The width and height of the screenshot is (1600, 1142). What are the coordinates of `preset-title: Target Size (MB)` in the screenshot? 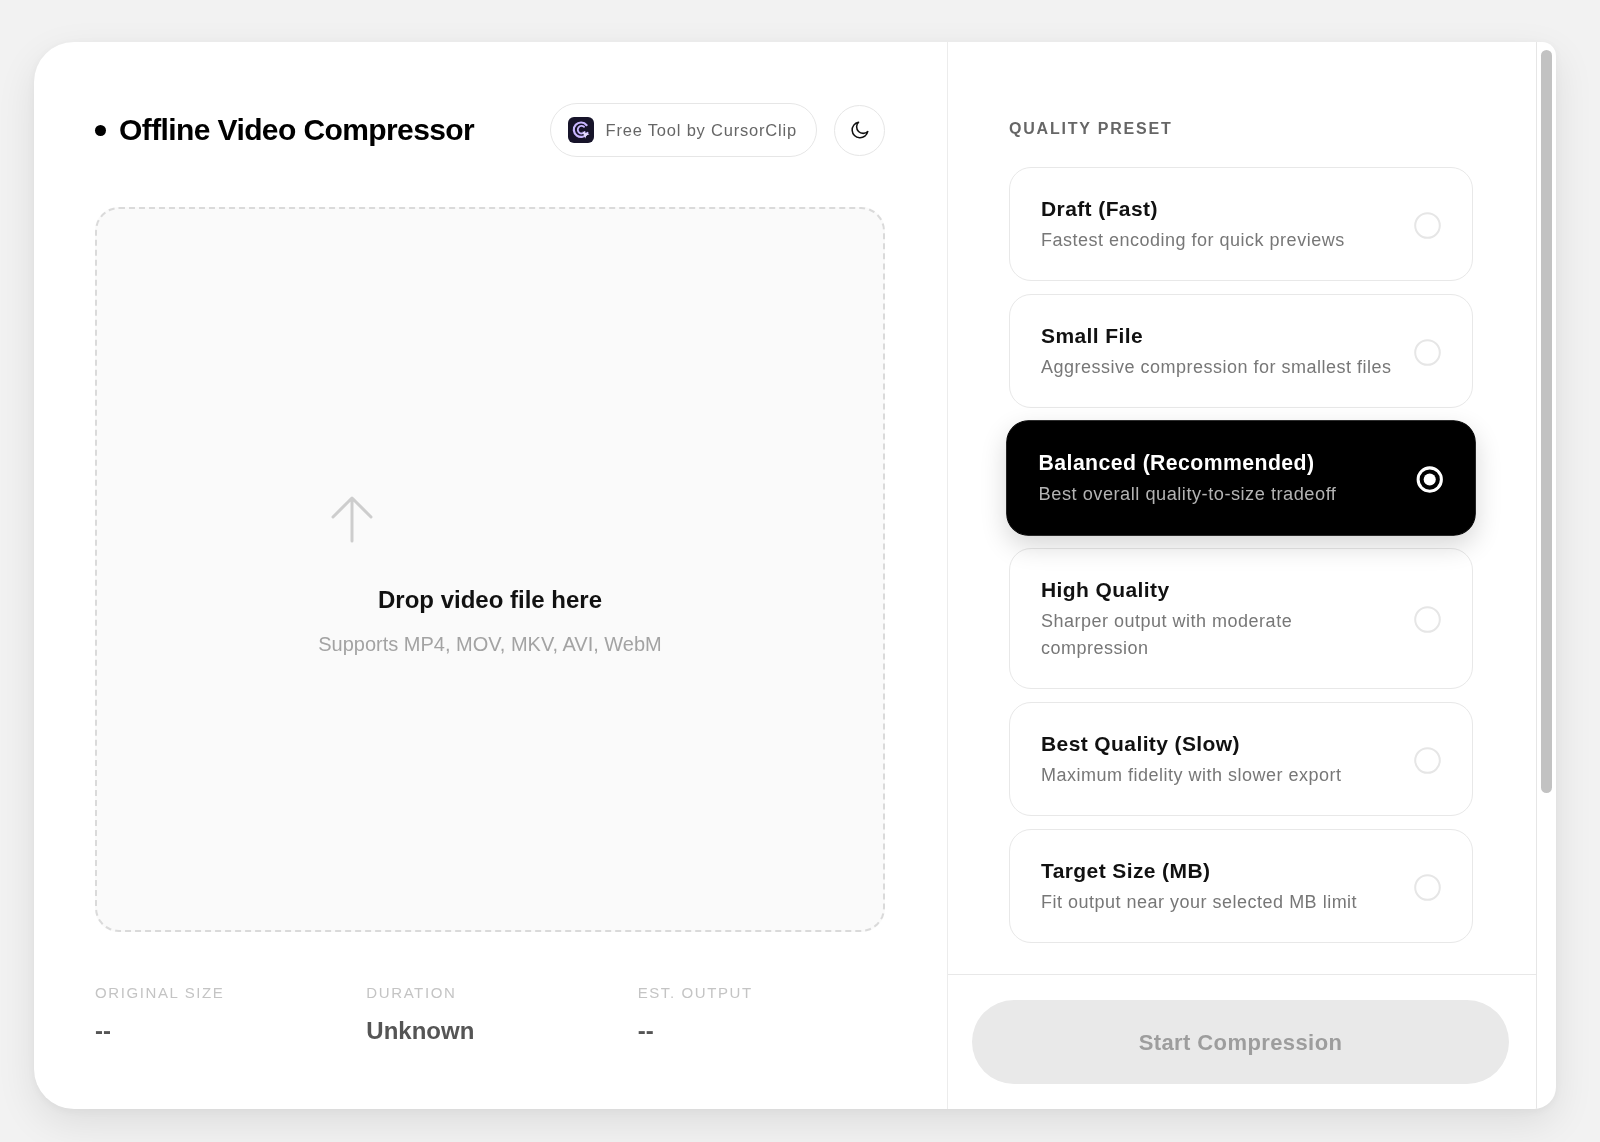 It's located at (1126, 871).